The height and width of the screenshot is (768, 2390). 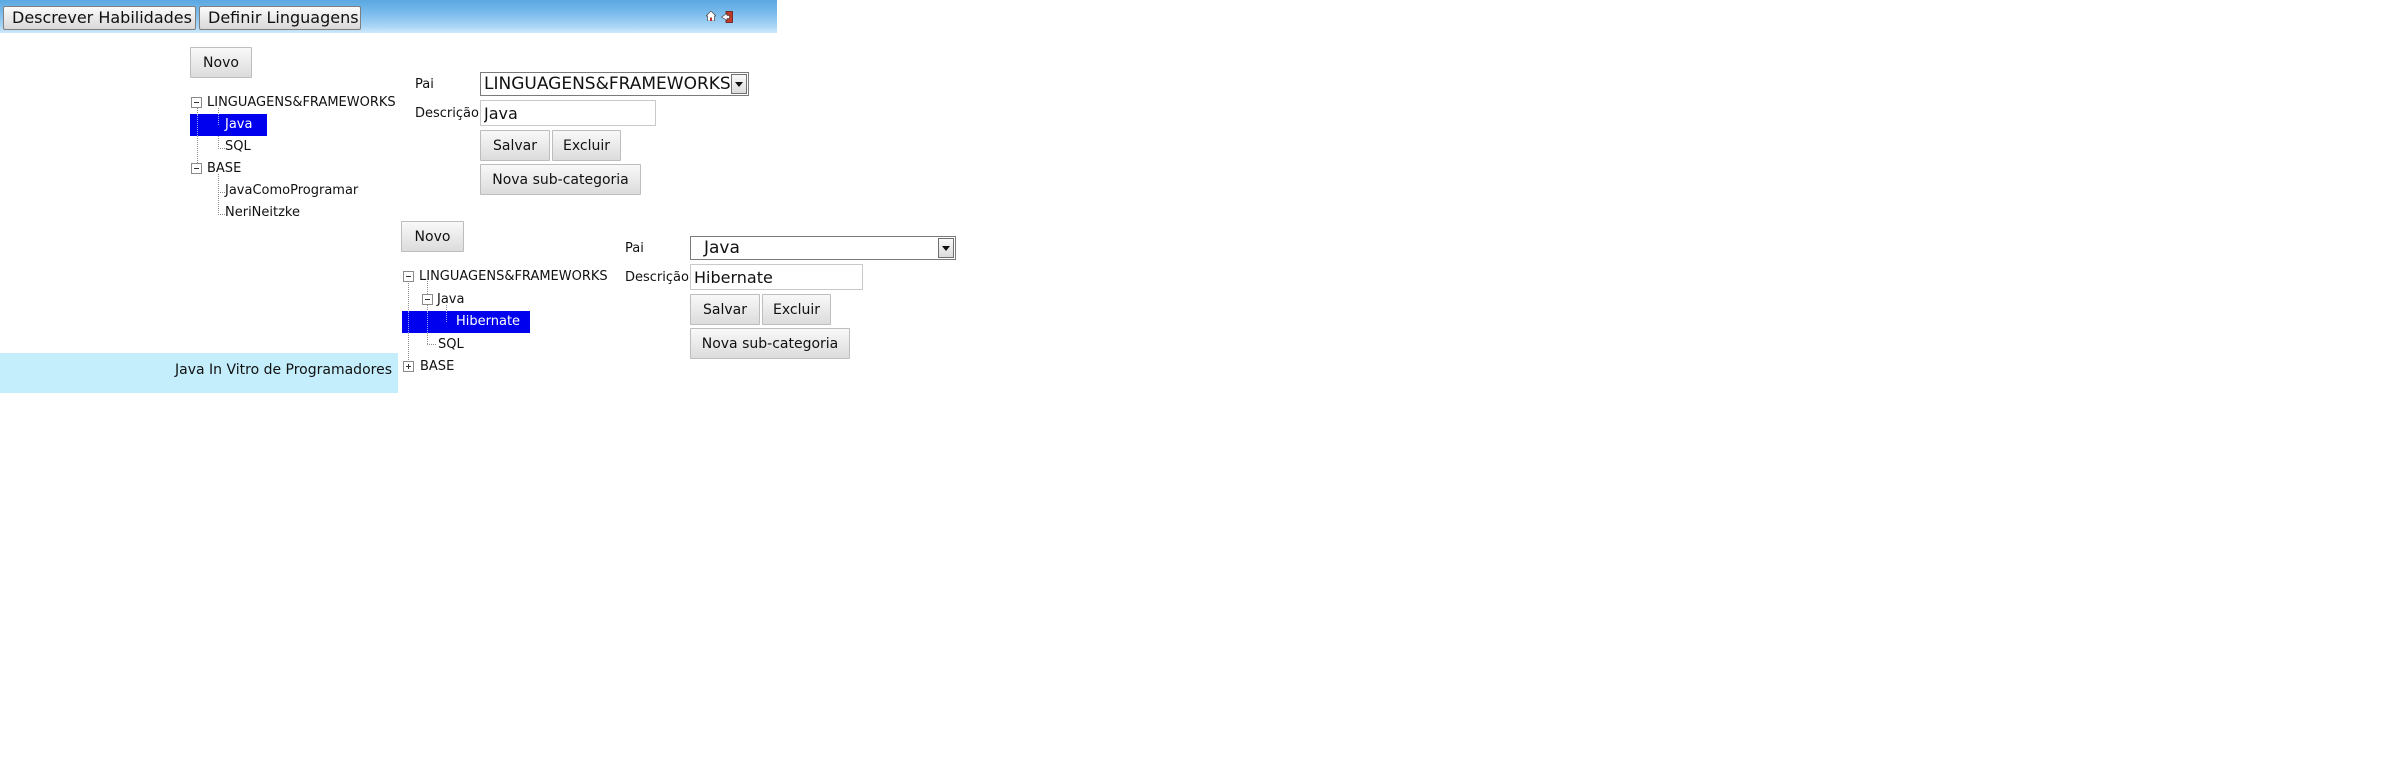 I want to click on pai-select-value: Java, so click(x=722, y=248).